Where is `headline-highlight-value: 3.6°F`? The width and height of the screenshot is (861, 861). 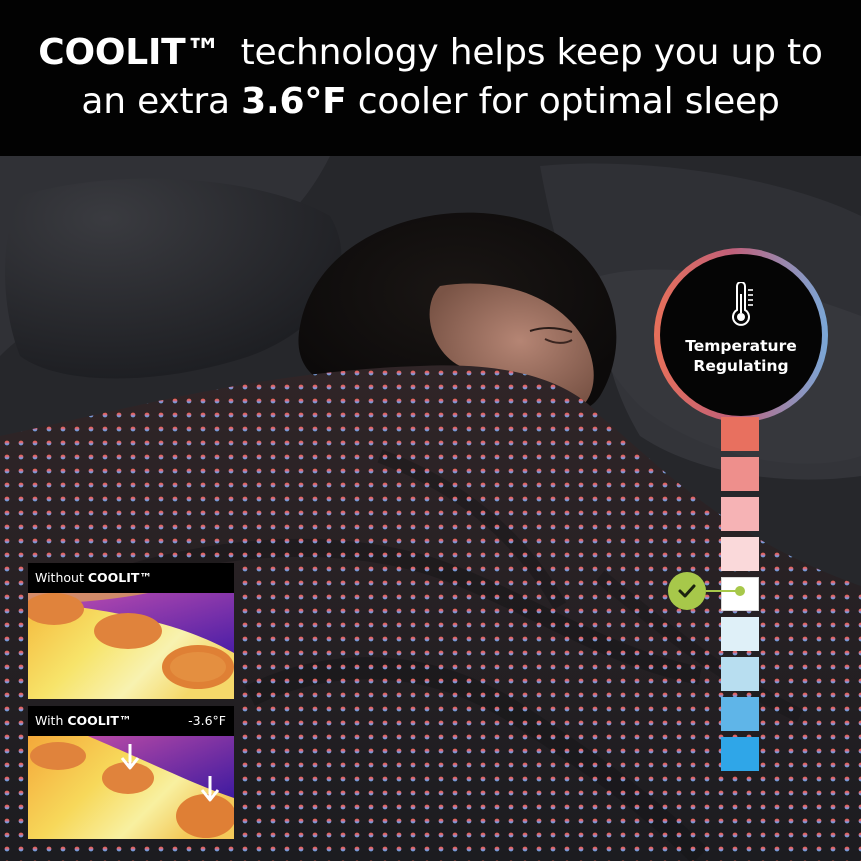
headline-highlight-value: 3.6°F is located at coordinates (294, 101).